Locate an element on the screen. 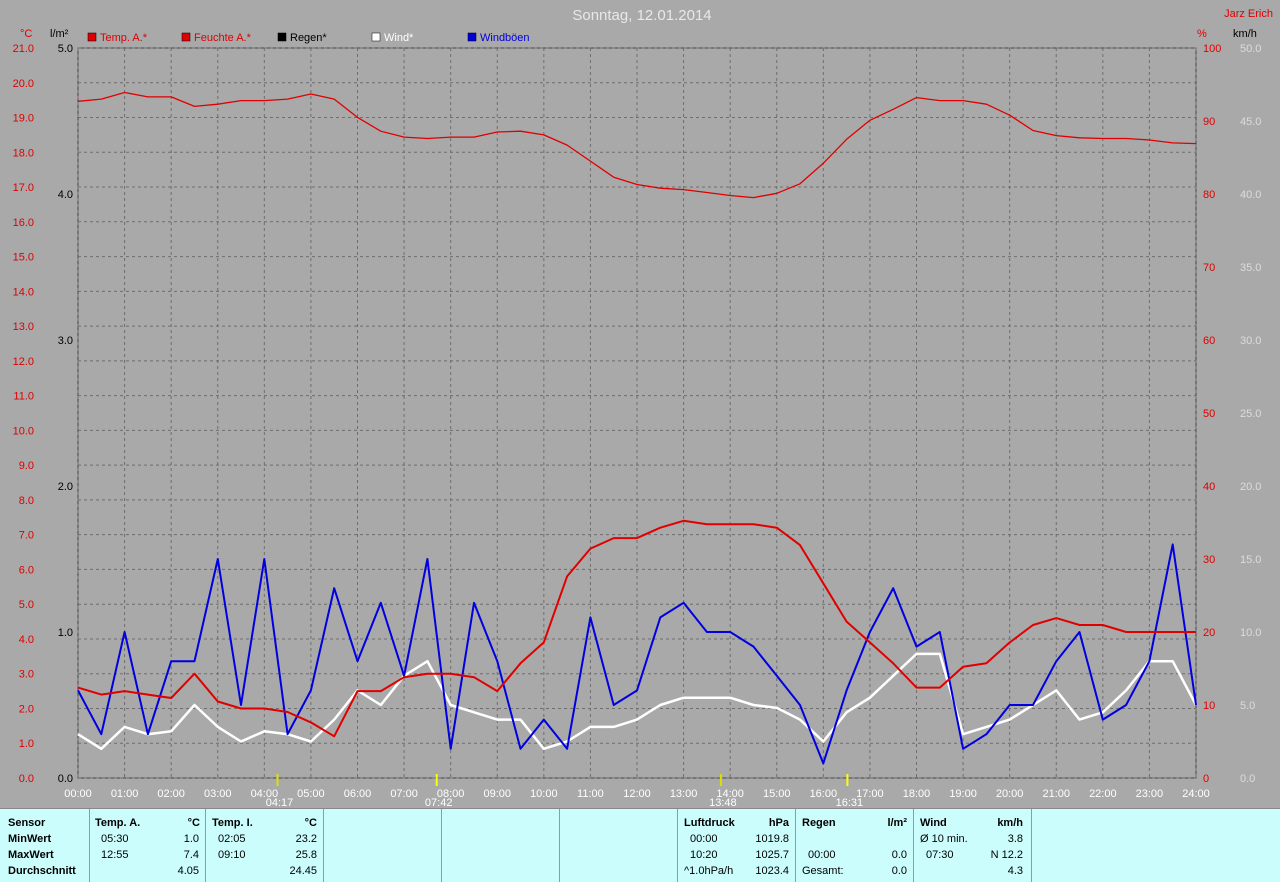 This screenshot has width=1280, height=882. chart-title: Sonntag, 12.01.2014 is located at coordinates (641, 15).